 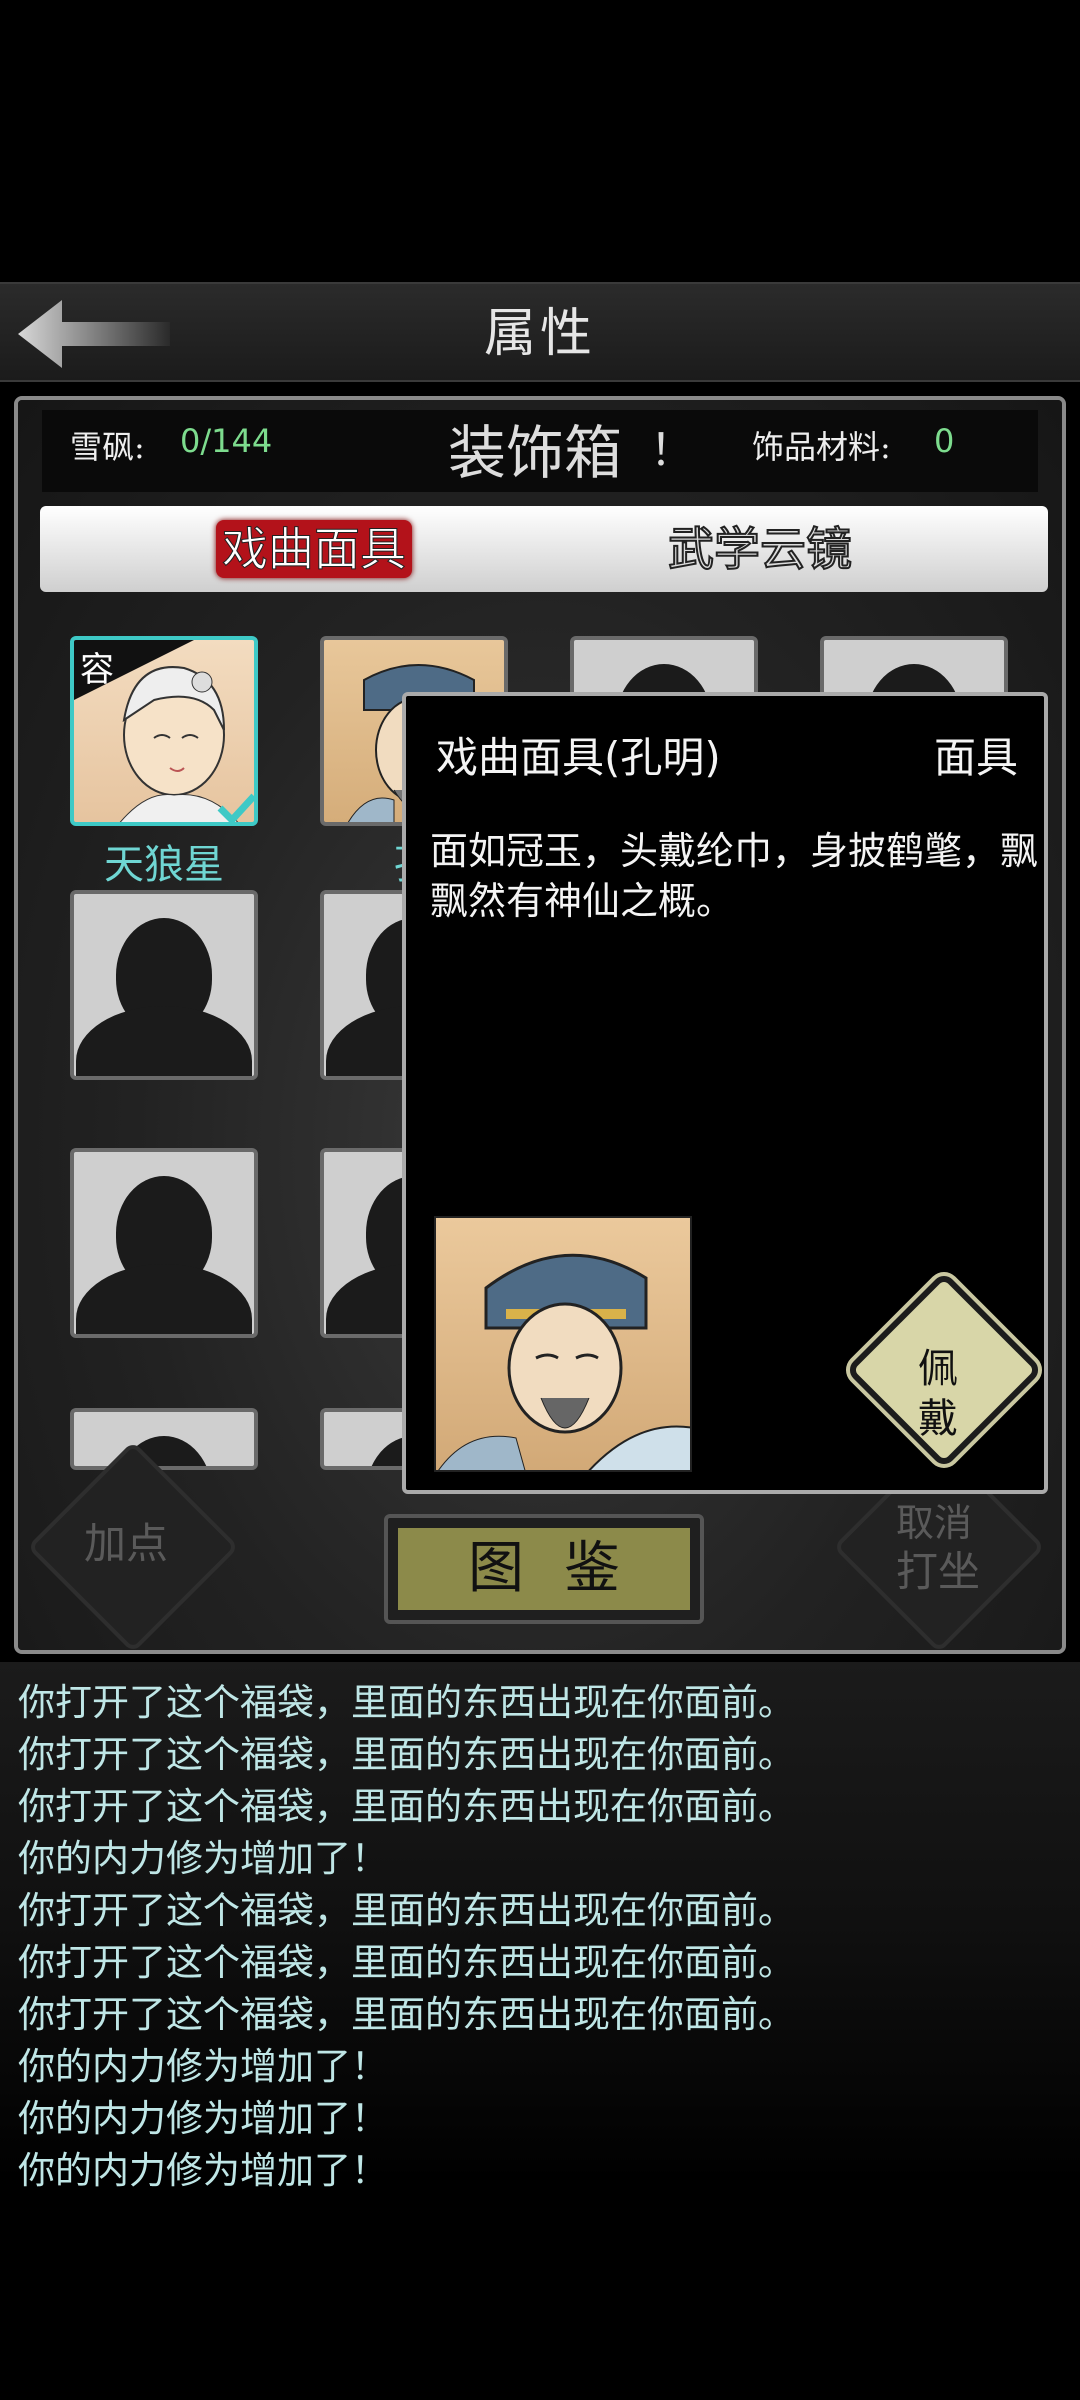 What do you see at coordinates (578, 757) in the screenshot?
I see `item-name: 戏曲面具(孔明)` at bounding box center [578, 757].